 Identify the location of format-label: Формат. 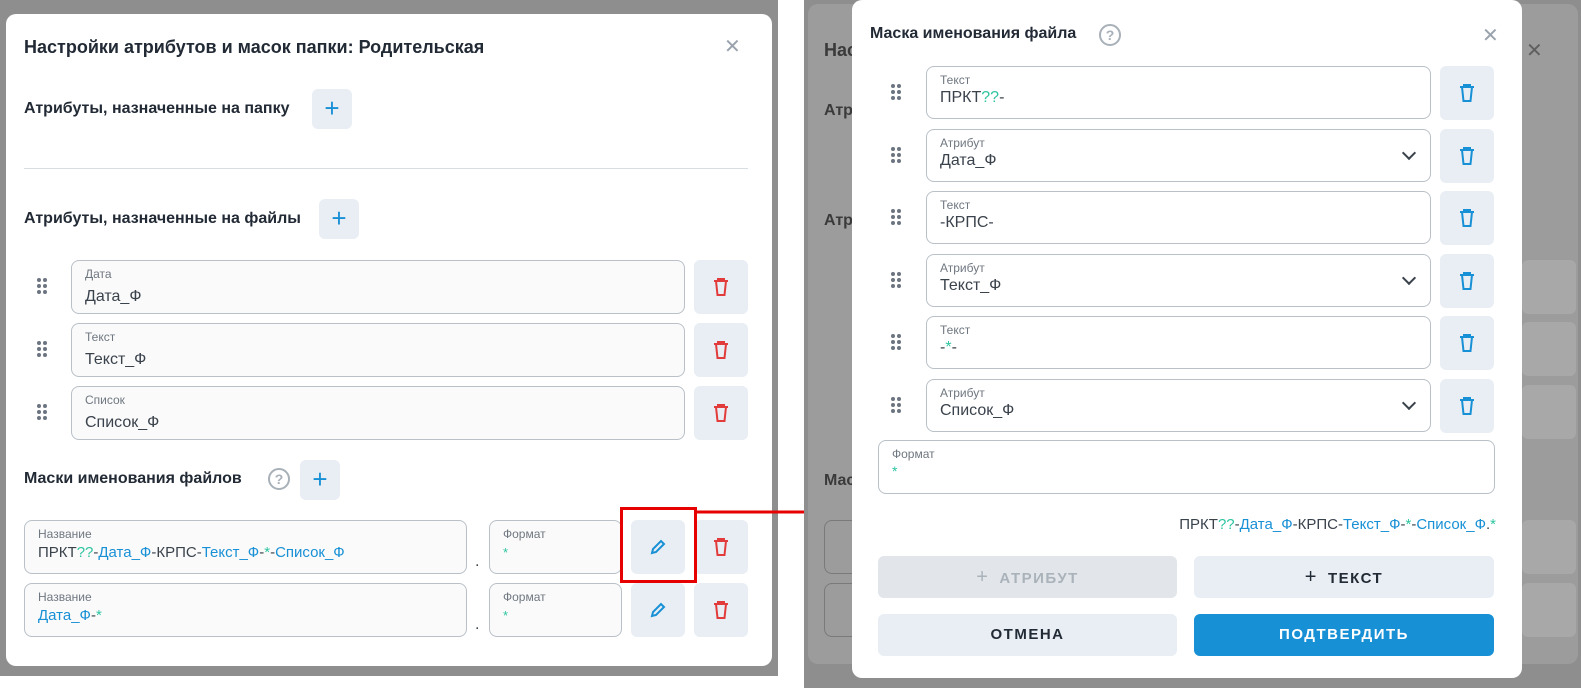
(913, 454).